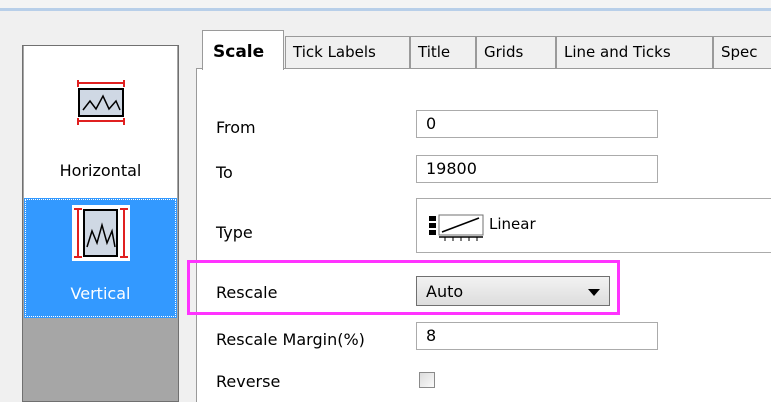 This screenshot has width=771, height=402. What do you see at coordinates (457, 229) in the screenshot?
I see `linear-scale-icon` at bounding box center [457, 229].